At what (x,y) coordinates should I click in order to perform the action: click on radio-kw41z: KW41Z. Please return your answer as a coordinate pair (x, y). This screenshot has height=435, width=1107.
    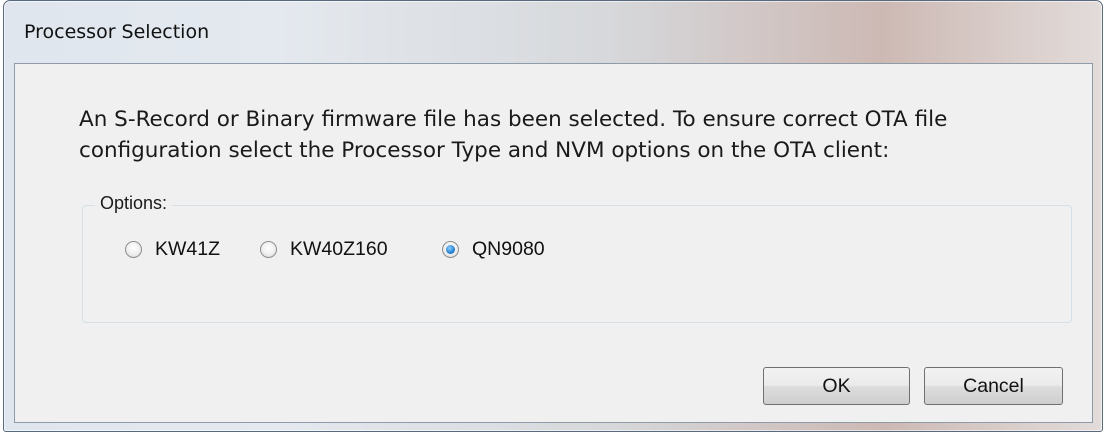
    Looking at the image, I should click on (172, 249).